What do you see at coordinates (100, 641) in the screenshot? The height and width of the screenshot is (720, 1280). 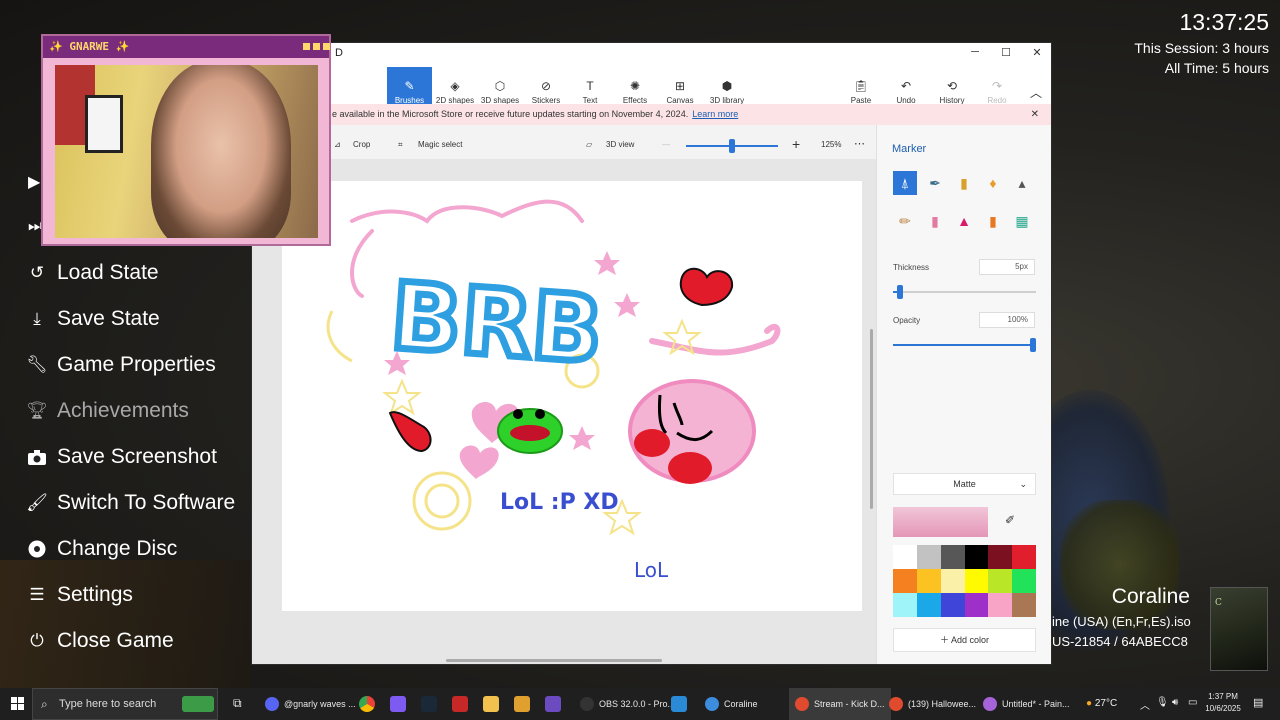 I see `menu-item-close-game: ⏻ Close Game` at bounding box center [100, 641].